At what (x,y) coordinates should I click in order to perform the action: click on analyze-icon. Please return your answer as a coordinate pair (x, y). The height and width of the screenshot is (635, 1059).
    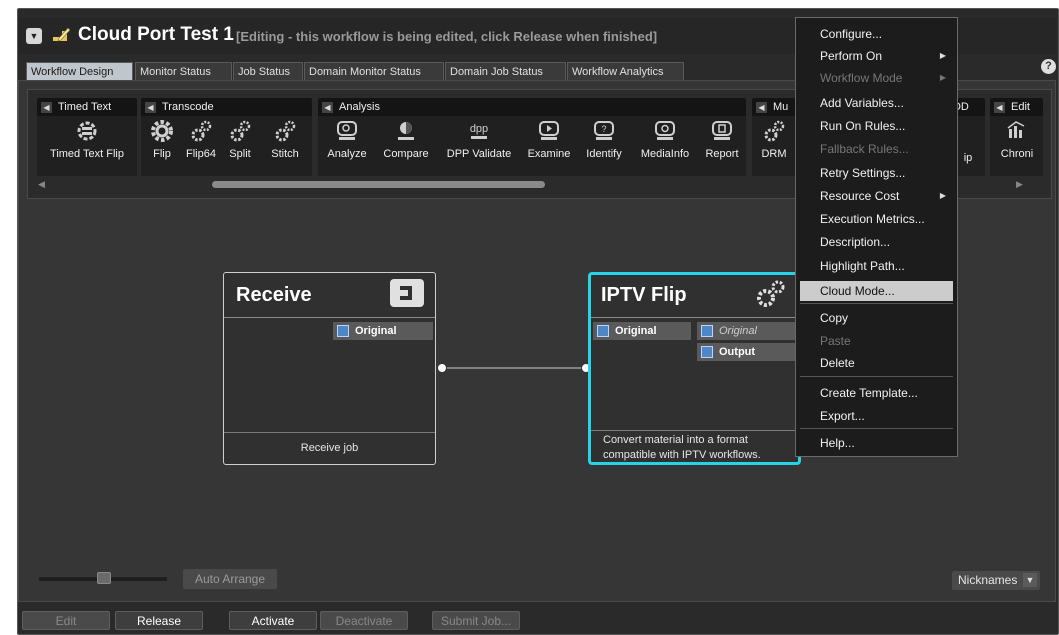
    Looking at the image, I should click on (347, 131).